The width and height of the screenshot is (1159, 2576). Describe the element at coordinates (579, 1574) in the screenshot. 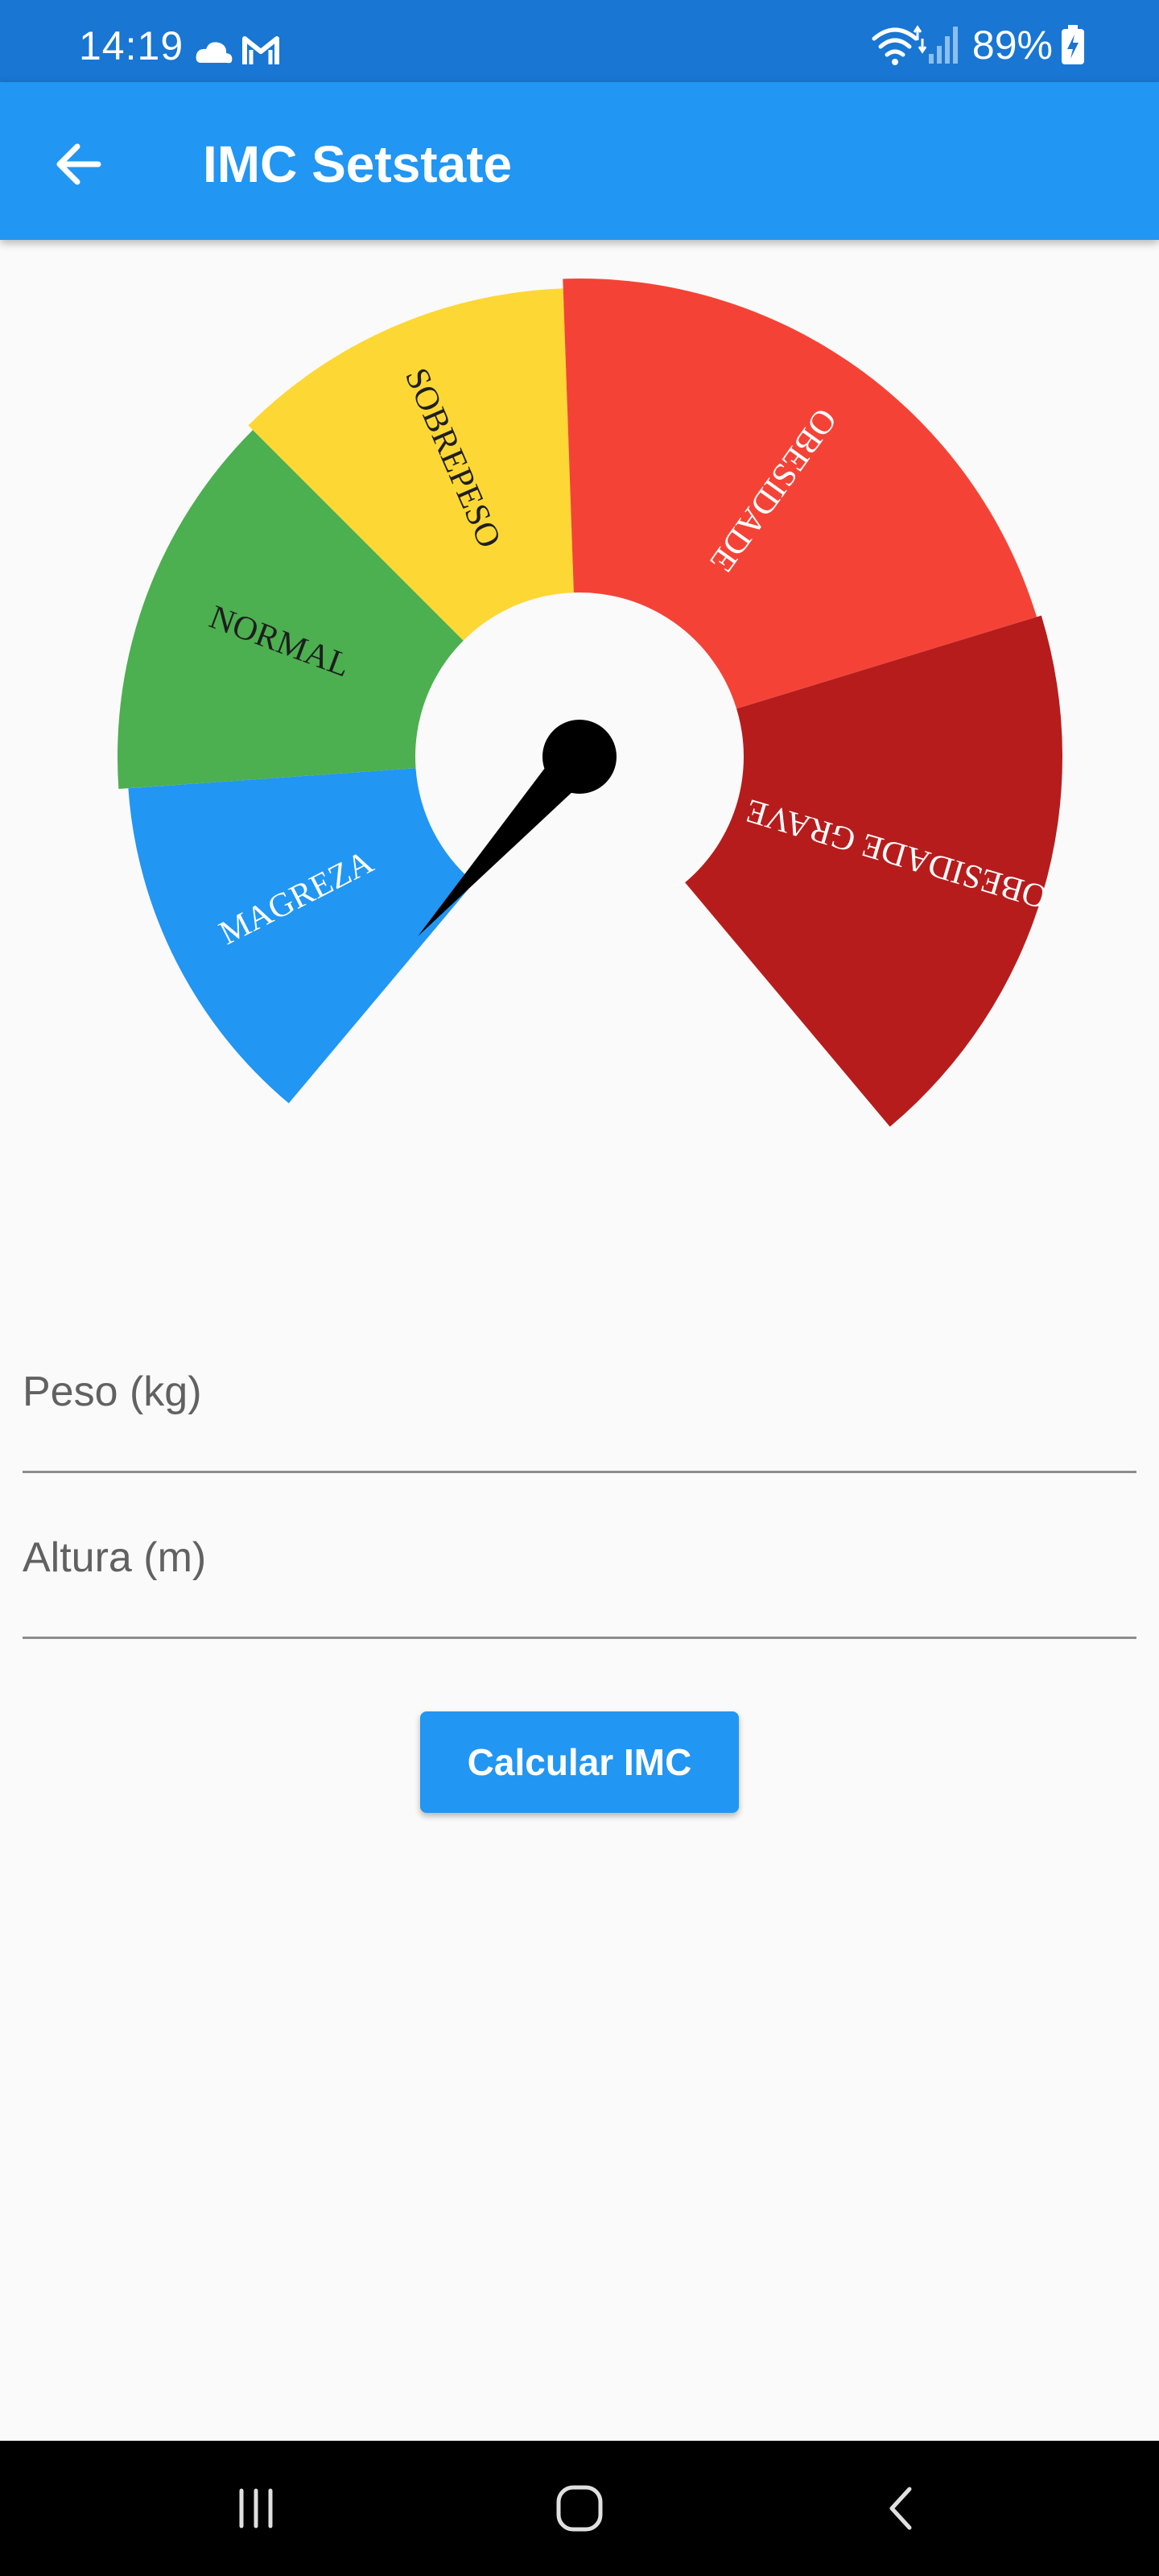

I see `altura-field: Altura (m)` at that location.